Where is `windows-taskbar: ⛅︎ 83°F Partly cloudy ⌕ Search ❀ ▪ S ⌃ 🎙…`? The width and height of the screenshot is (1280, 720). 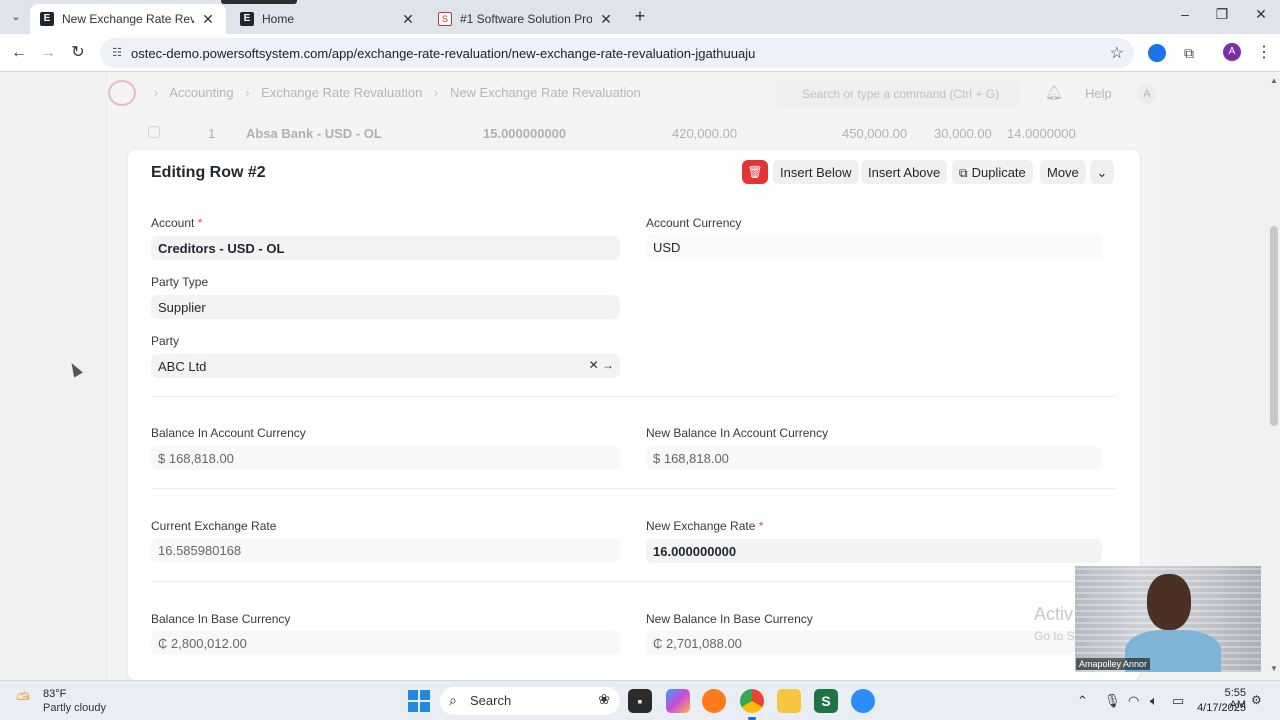 windows-taskbar: ⛅︎ 83°F Partly cloudy ⌕ Search ❀ ▪ S ⌃ 🎙… is located at coordinates (640, 700).